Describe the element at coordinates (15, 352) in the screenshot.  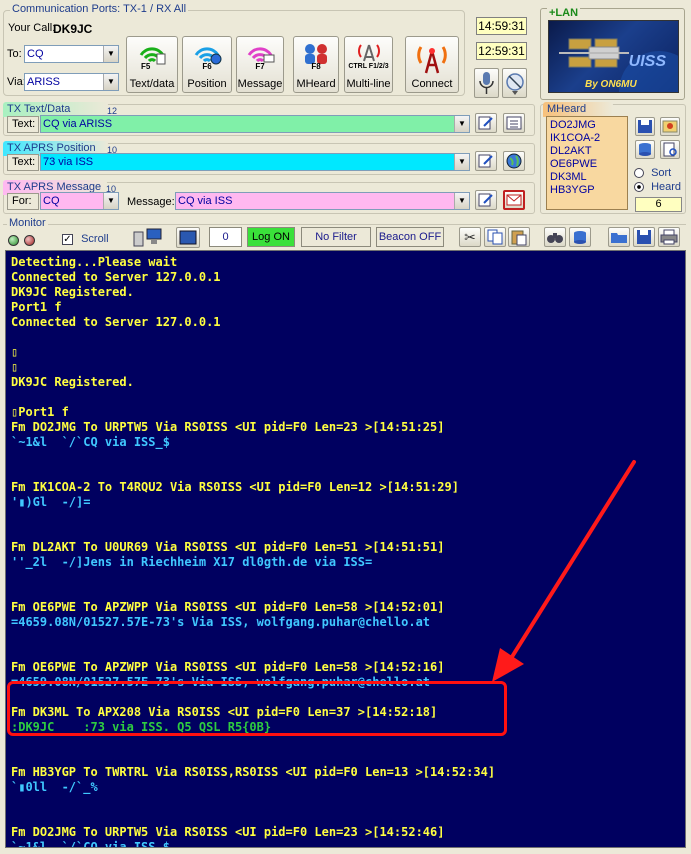
I see `monitor-line: ▯` at that location.